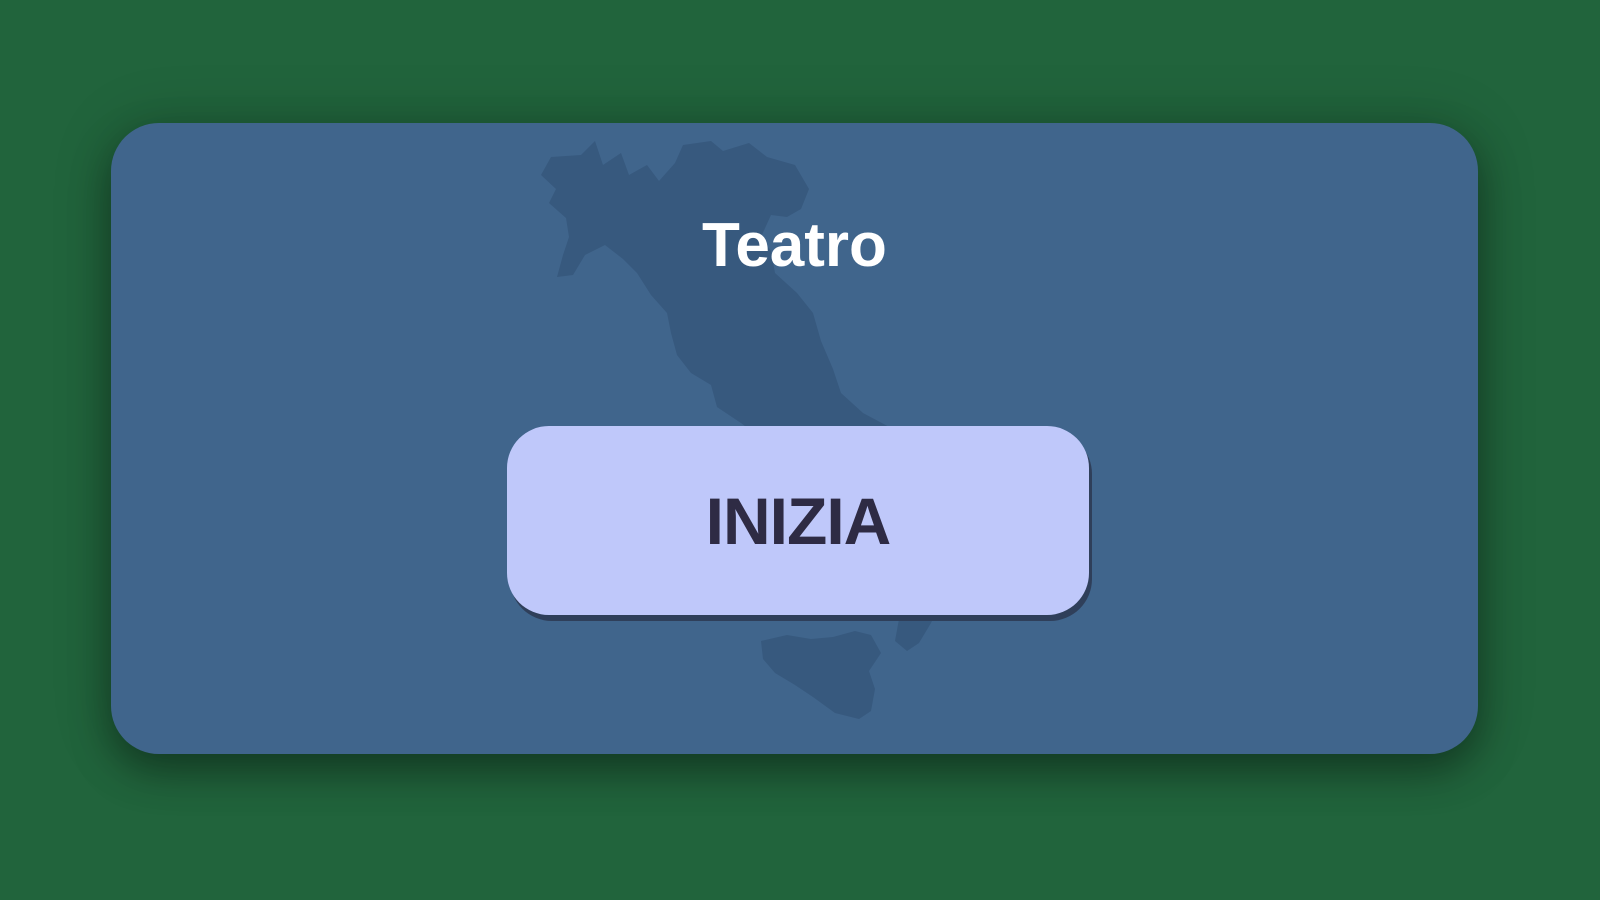  What do you see at coordinates (794, 245) in the screenshot?
I see `page-title: Teatro` at bounding box center [794, 245].